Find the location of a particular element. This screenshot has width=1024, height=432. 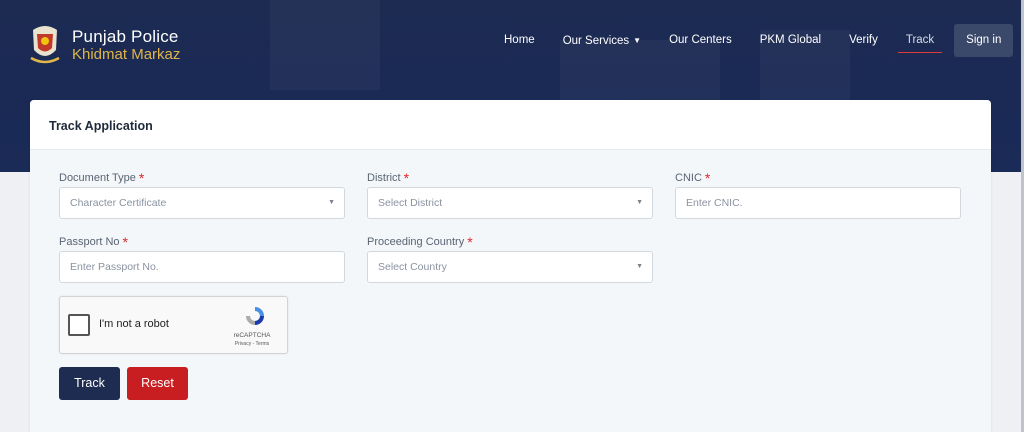

recaptcha-label: I'm not a robot is located at coordinates (134, 324).